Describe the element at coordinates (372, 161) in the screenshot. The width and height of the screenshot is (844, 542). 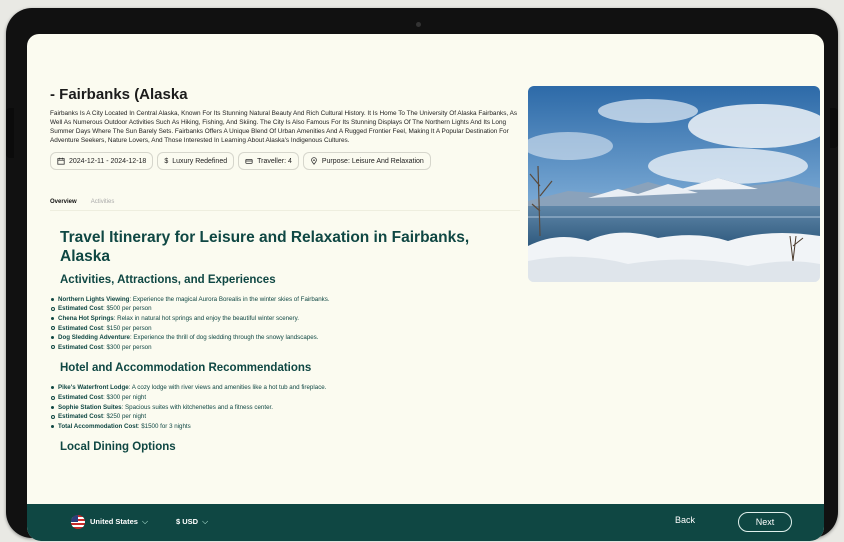
I see `purpose-label: Purpose: Leisure And Relaxation` at that location.